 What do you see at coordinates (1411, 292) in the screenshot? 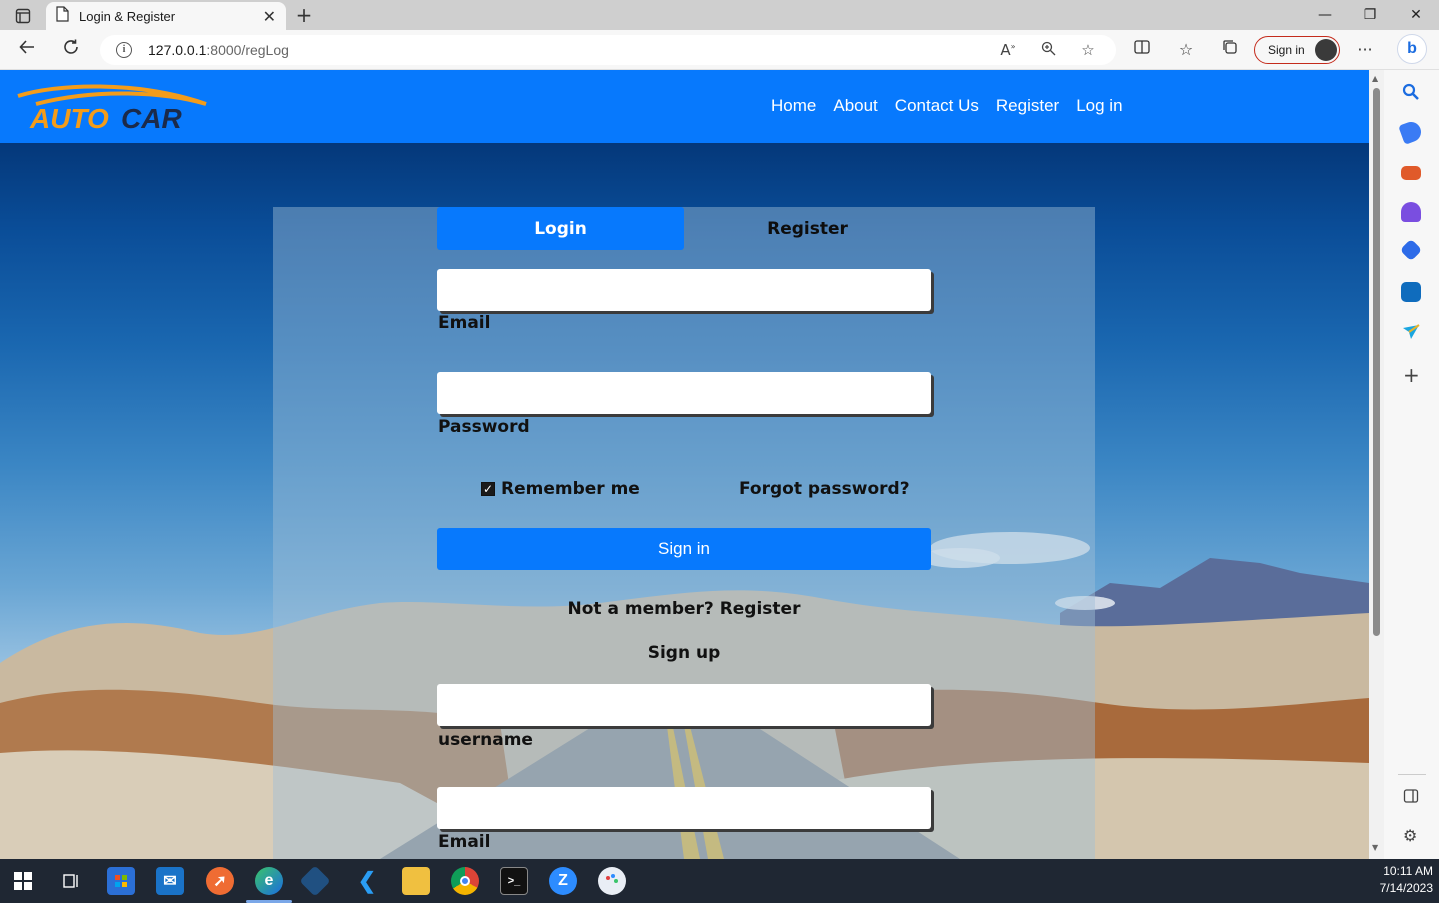
I see `outlook-icon` at bounding box center [1411, 292].